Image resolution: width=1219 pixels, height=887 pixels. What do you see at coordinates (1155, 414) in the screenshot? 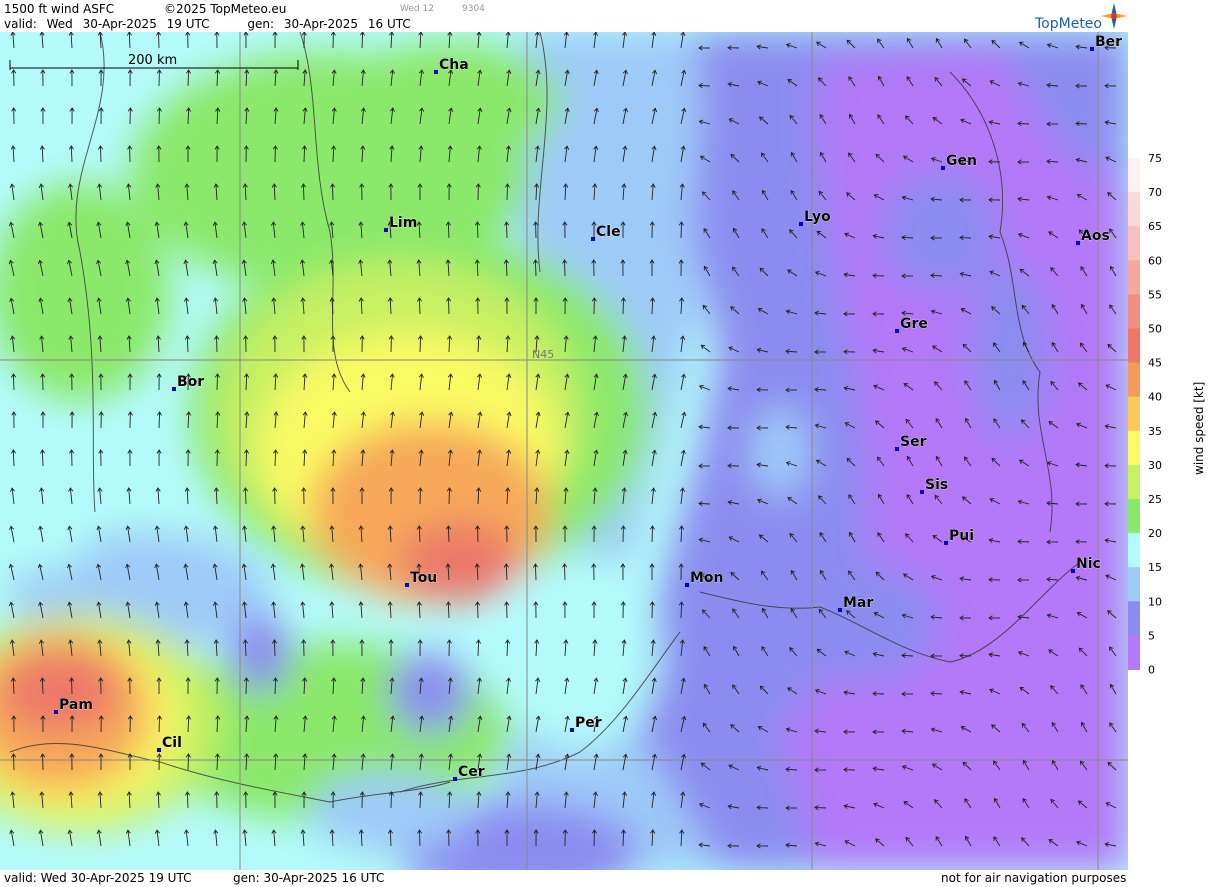
I see `legend-ticks: 757065605550454035302520151050` at bounding box center [1155, 414].